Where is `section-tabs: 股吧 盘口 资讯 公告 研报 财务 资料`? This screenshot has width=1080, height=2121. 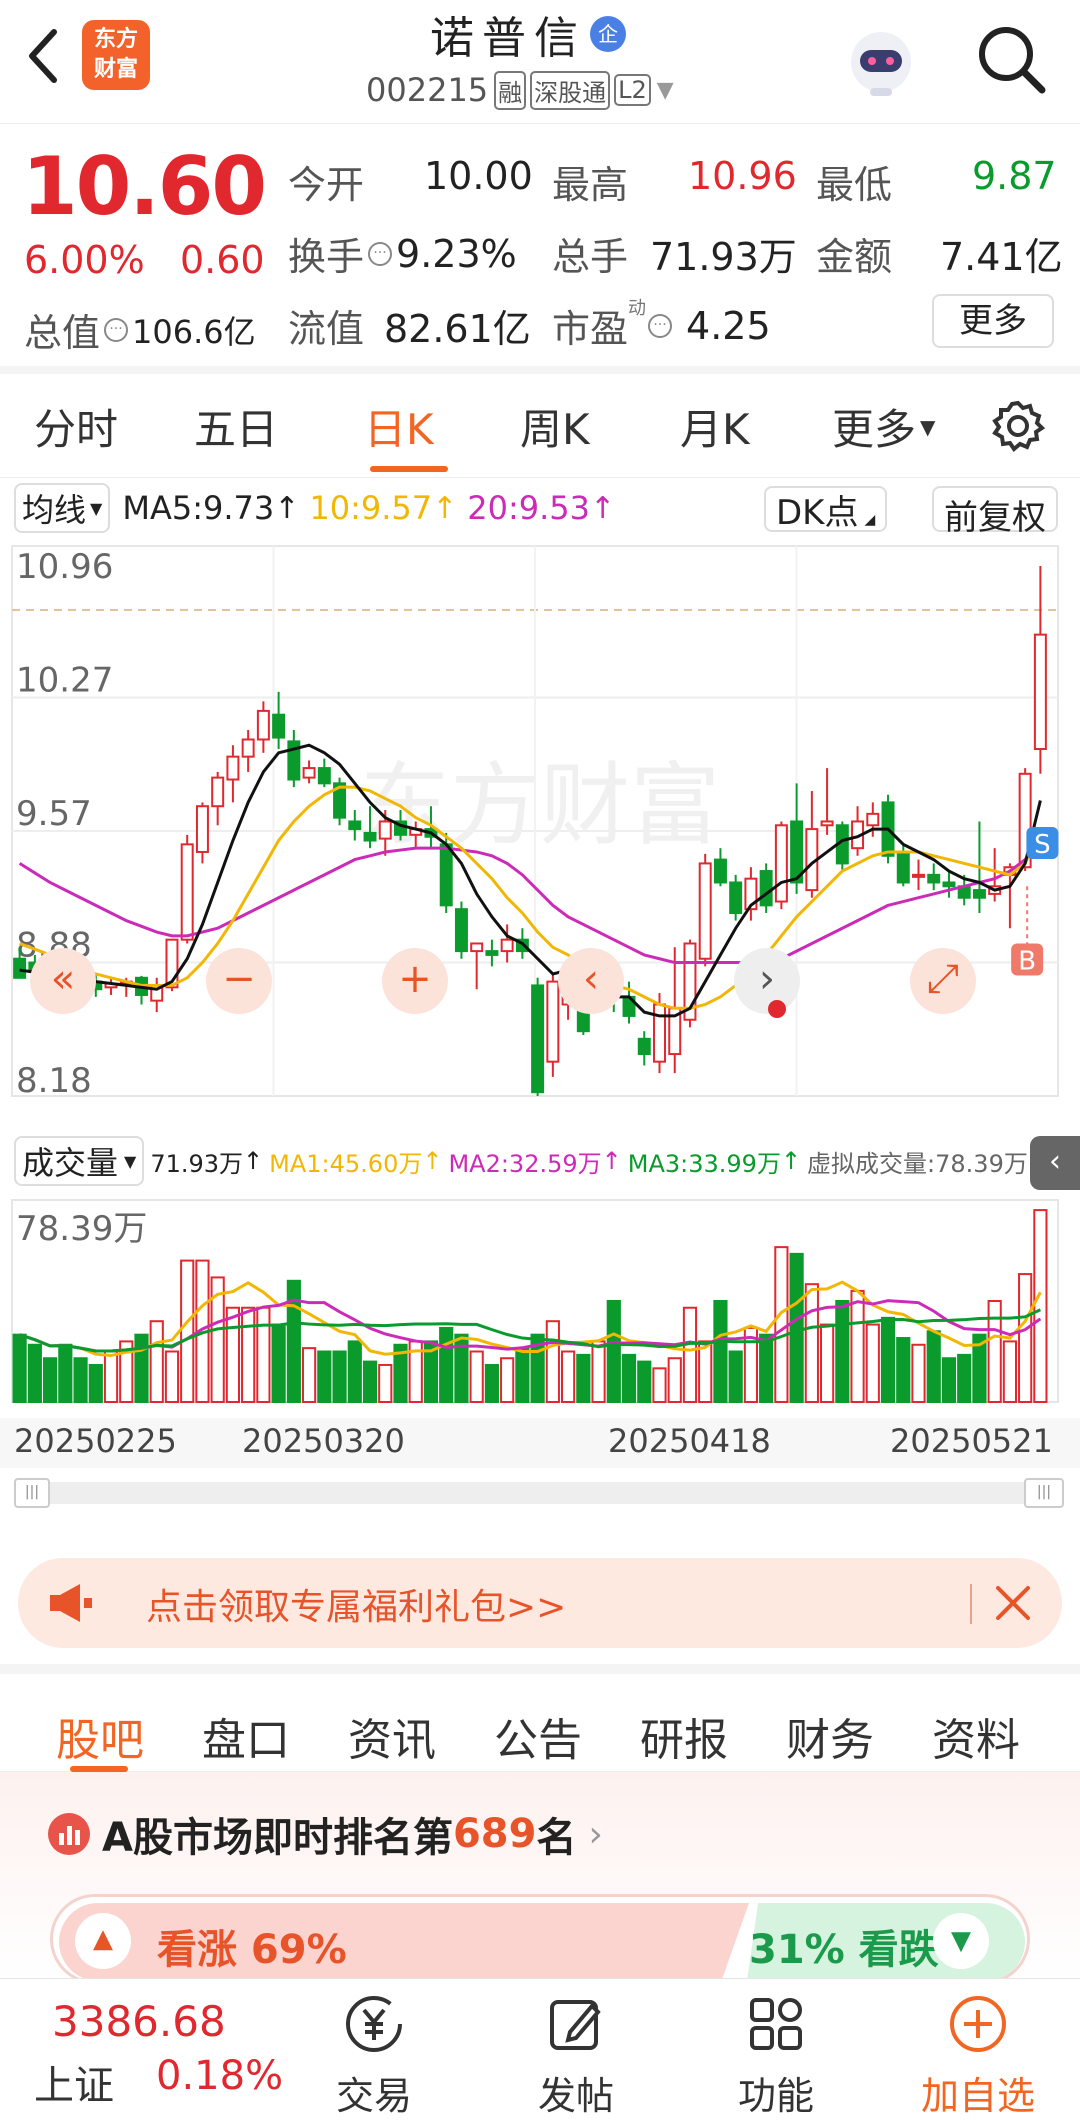
section-tabs: 股吧 盘口 资讯 公告 研报 财务 资料 is located at coordinates (540, 1718).